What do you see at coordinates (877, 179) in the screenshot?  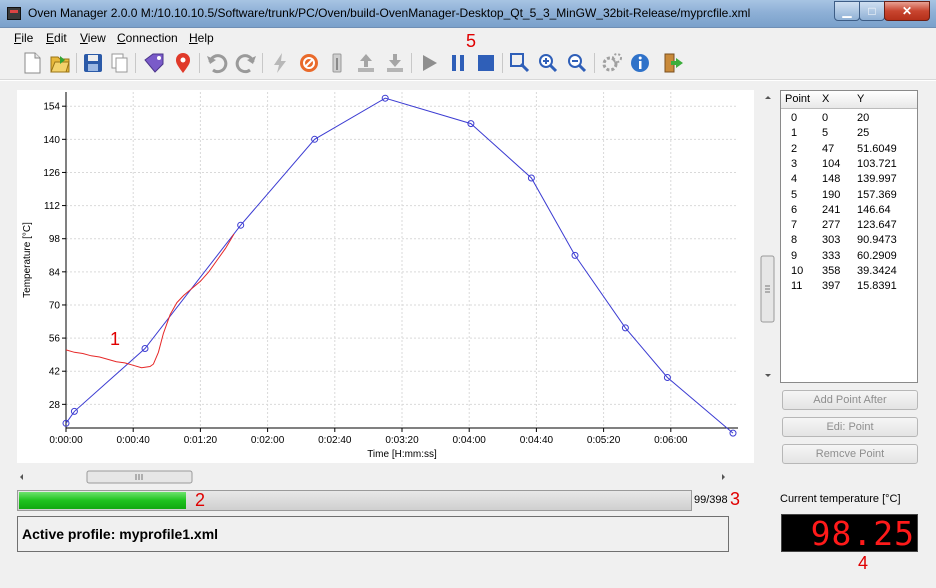 I see `table-cell: 139.997` at bounding box center [877, 179].